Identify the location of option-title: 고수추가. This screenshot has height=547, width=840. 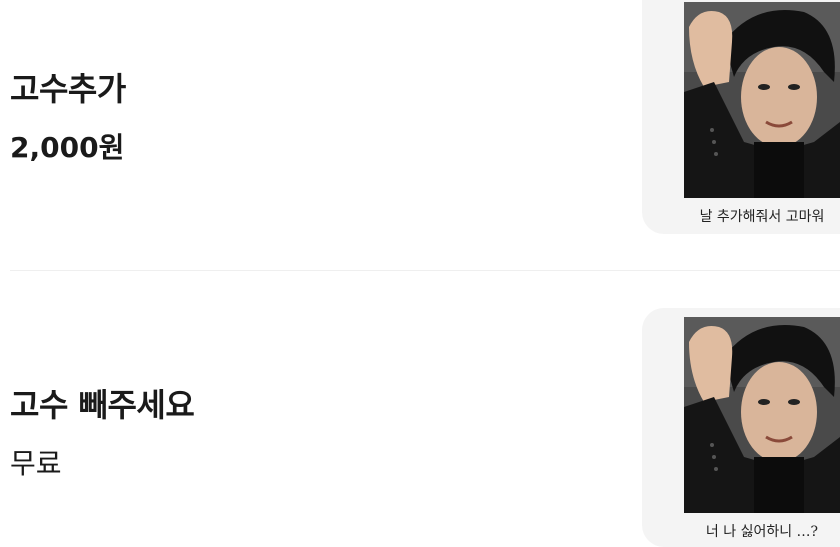
(68, 89).